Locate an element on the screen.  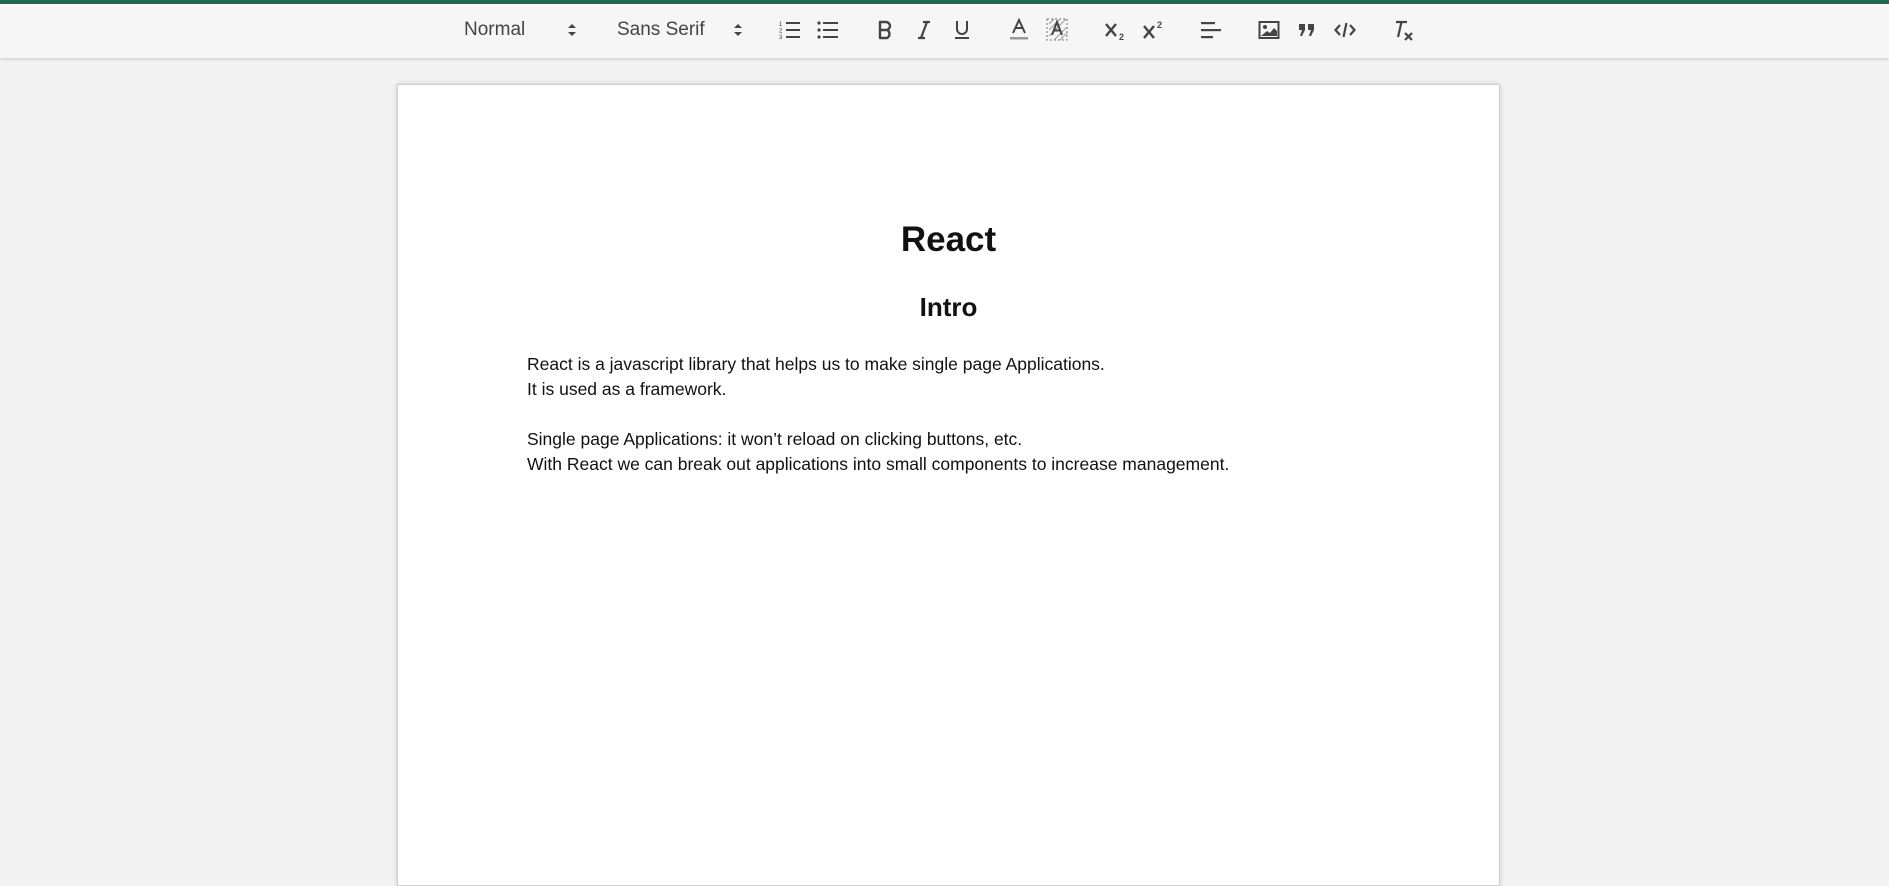
italic-icon is located at coordinates (924, 30).